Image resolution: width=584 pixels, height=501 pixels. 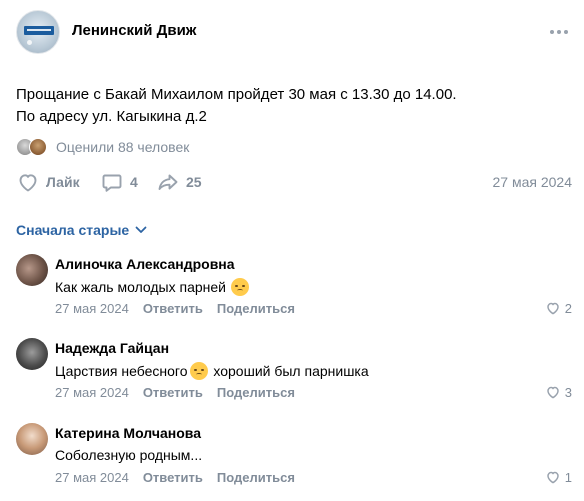 I want to click on post-actions: Лайк 4 25 27 мая 2024, so click(x=294, y=182).